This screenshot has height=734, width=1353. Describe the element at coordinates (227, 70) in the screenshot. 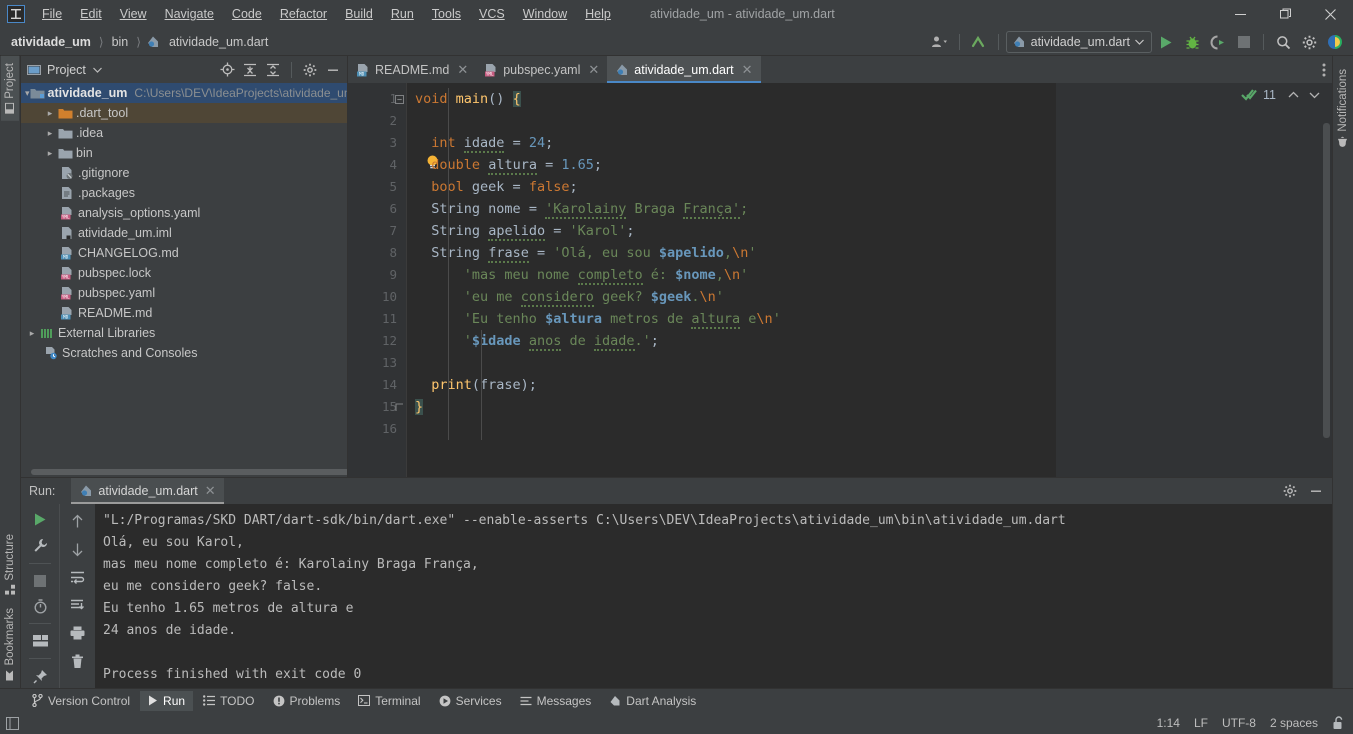

I see `locate-icon` at that location.